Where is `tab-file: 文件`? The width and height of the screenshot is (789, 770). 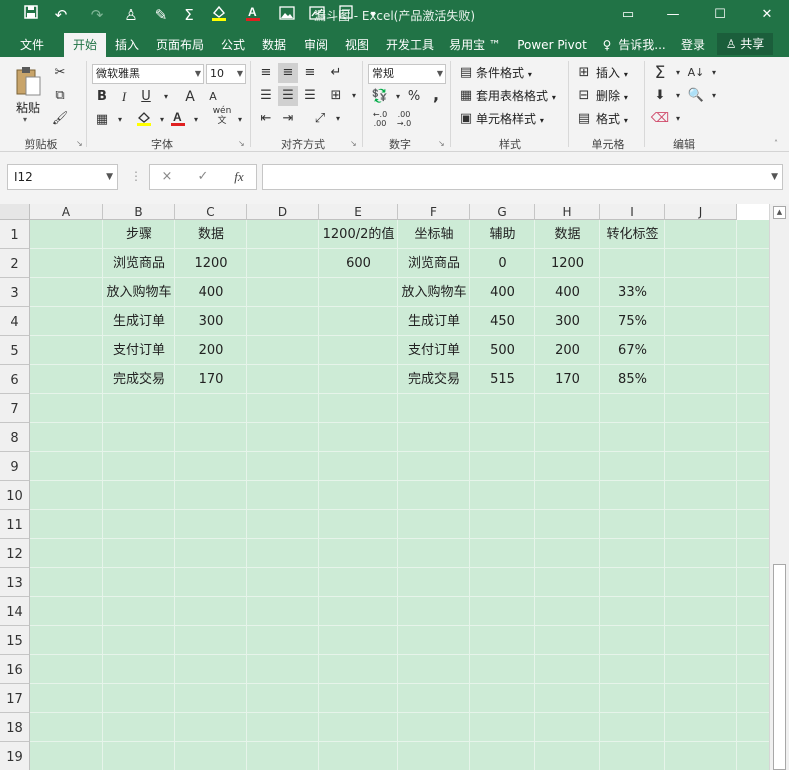
tab-file: 文件 is located at coordinates (32, 45).